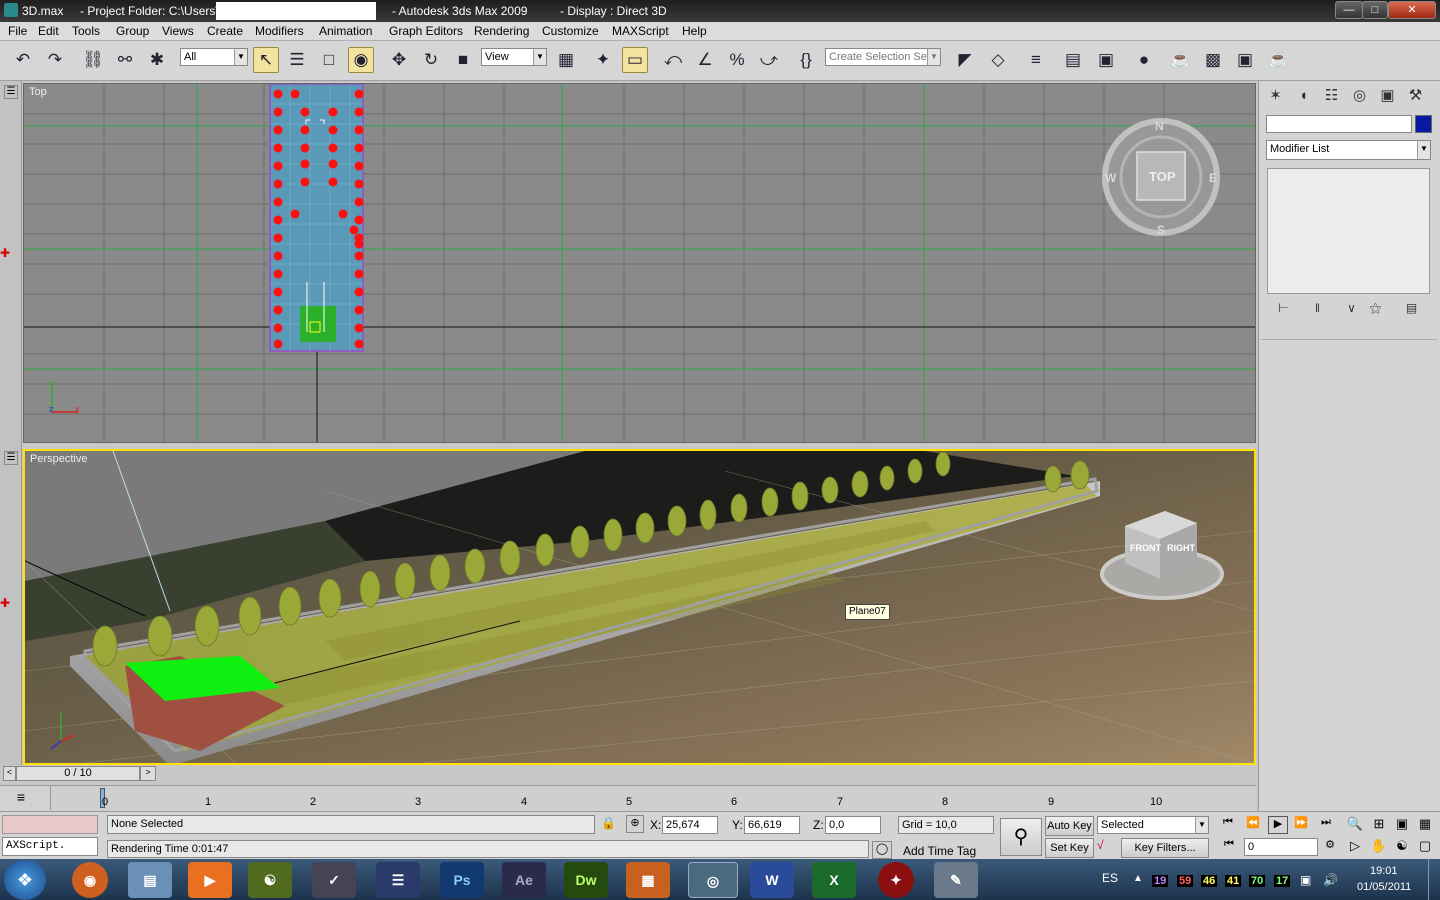 The height and width of the screenshot is (900, 1440). I want to click on dreamweaver-icon: Dw, so click(586, 880).